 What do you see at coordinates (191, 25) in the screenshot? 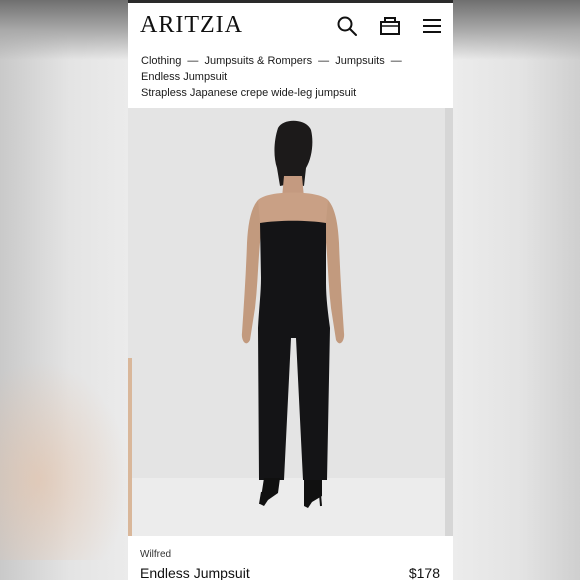
I see `brand-logo: ARITZIA` at bounding box center [191, 25].